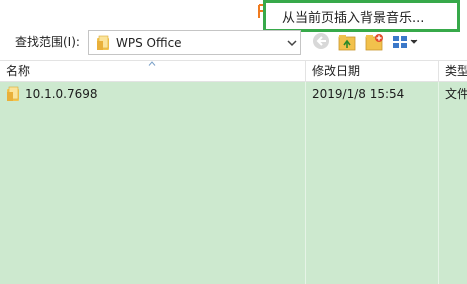  I want to click on file-list-header: 名称 修改日期 类型, so click(233, 71).